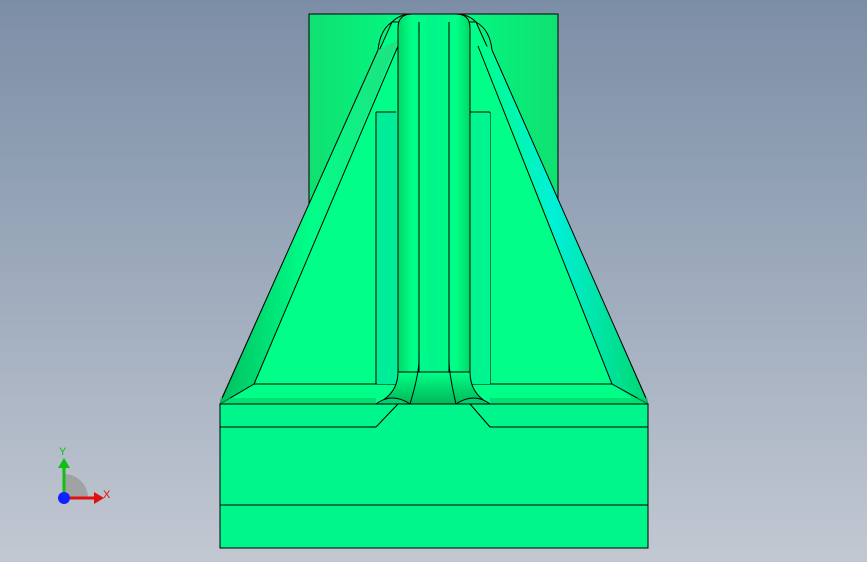 The height and width of the screenshot is (562, 867). I want to click on base-block, so click(434, 476).